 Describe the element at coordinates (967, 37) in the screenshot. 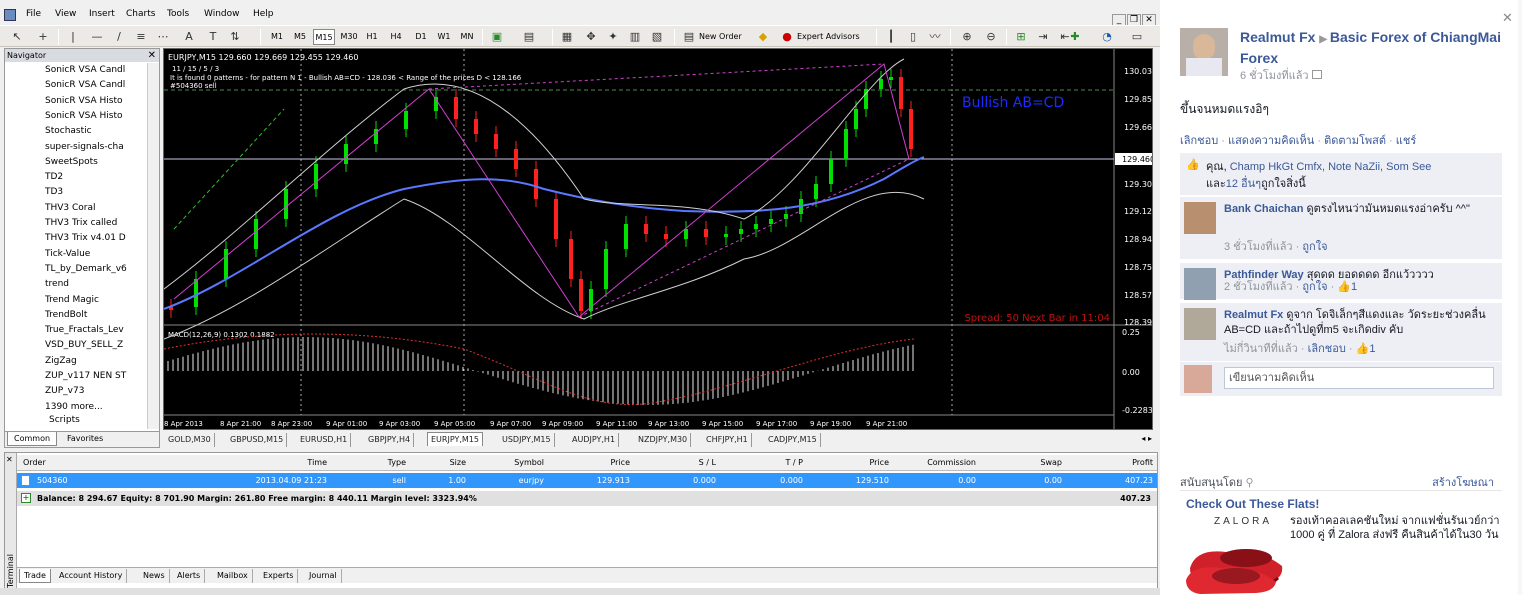

I see `zoom-in-icon: ⊕` at that location.